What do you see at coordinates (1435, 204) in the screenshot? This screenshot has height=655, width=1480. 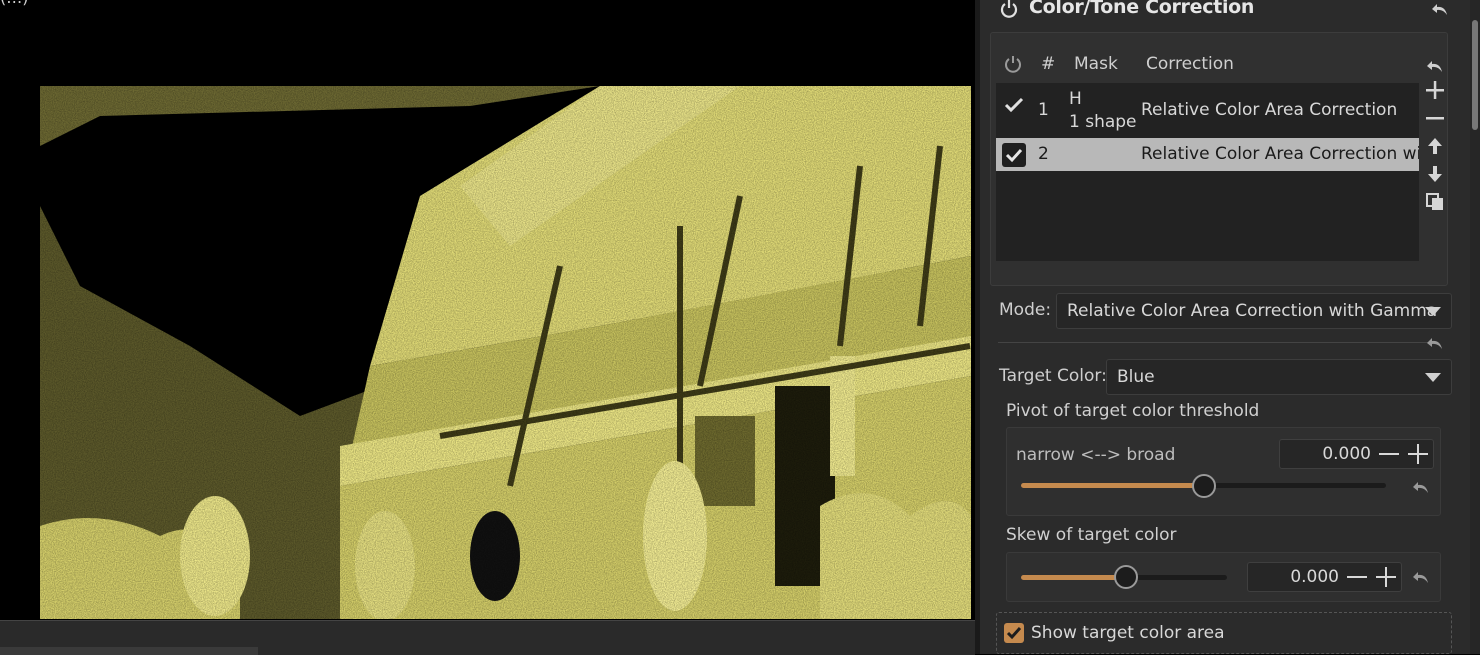 I see `copy-icon` at bounding box center [1435, 204].